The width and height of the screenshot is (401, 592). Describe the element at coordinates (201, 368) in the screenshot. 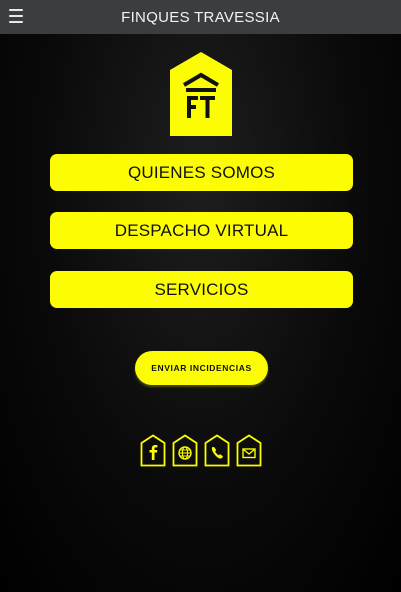

I see `enviar-incidencias-button: ENVIAR INCIDENCIAS` at that location.